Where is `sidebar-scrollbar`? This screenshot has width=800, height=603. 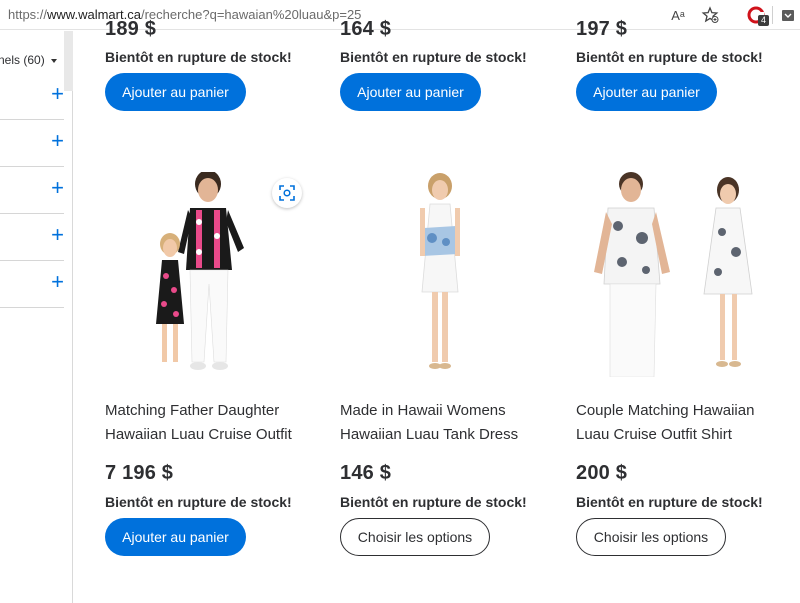 sidebar-scrollbar is located at coordinates (68, 61).